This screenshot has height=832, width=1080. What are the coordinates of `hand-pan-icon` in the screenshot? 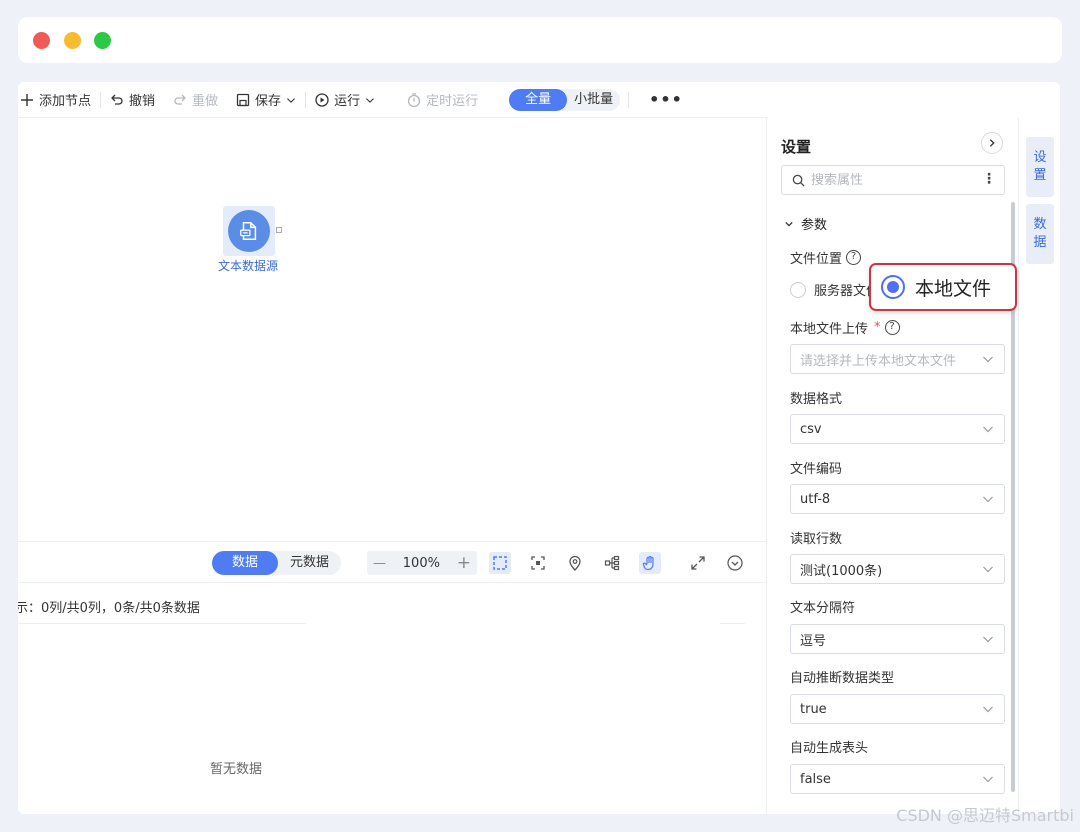 It's located at (650, 563).